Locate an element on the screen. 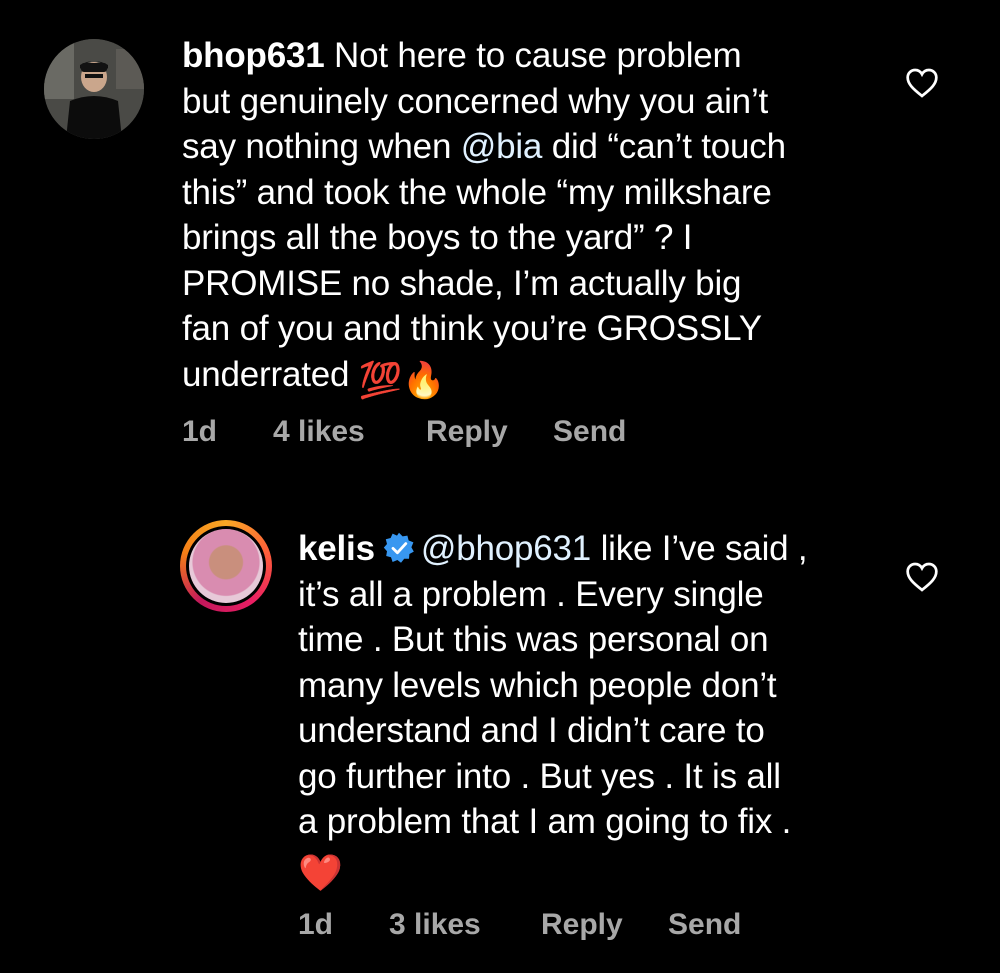  comment-line: but genuinely concerned why you ain’t is located at coordinates (475, 101).